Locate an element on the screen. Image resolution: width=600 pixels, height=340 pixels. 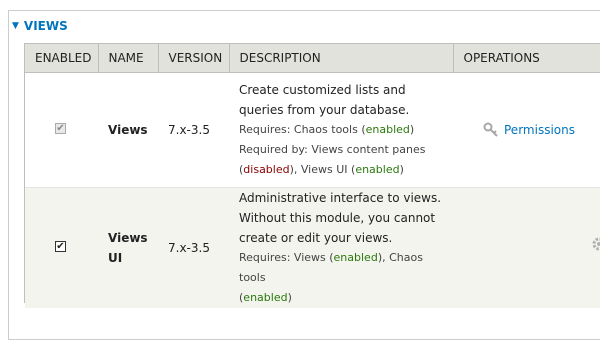
status-disabled: disabled is located at coordinates (266, 169).